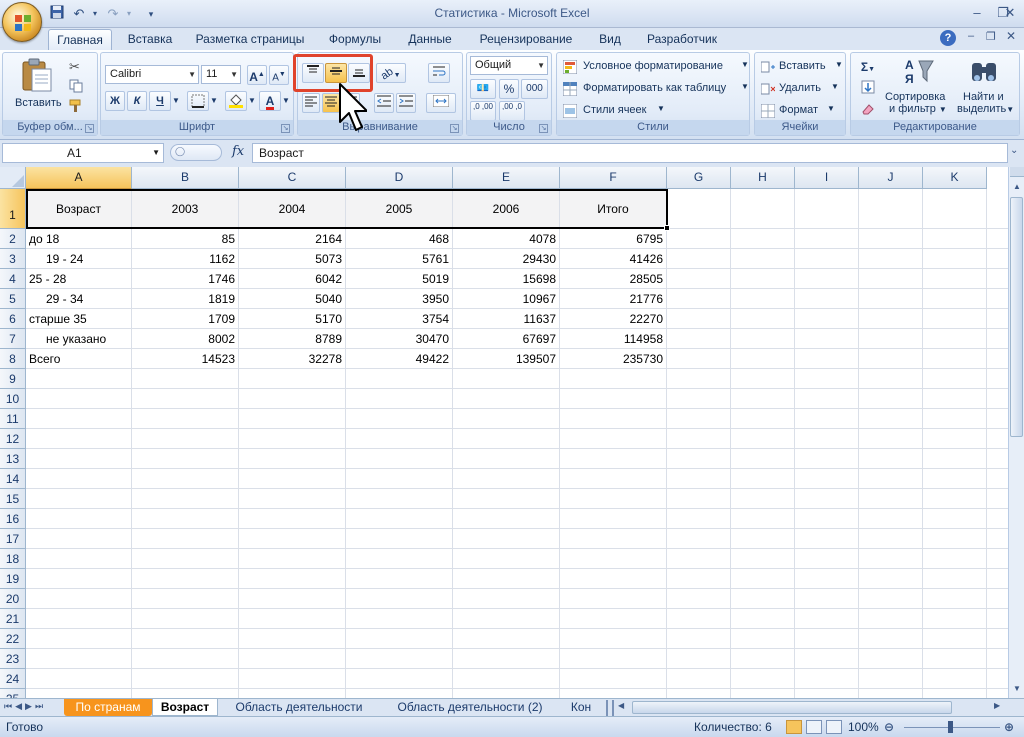 Image resolution: width=1024 pixels, height=737 pixels. Describe the element at coordinates (506, 279) in the screenshot. I see `cell-e4: 15698` at that location.